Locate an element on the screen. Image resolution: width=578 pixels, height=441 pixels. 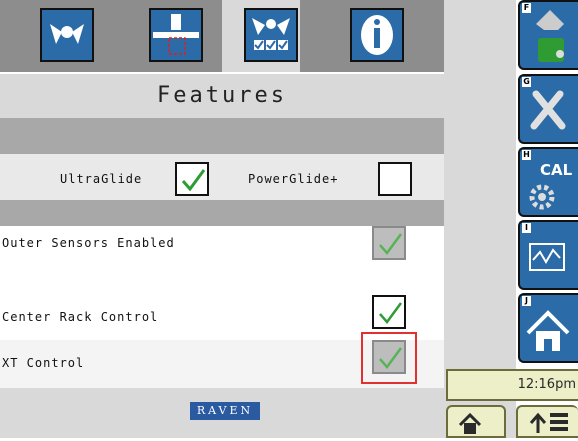
center-rack-checkbox is located at coordinates (389, 312).